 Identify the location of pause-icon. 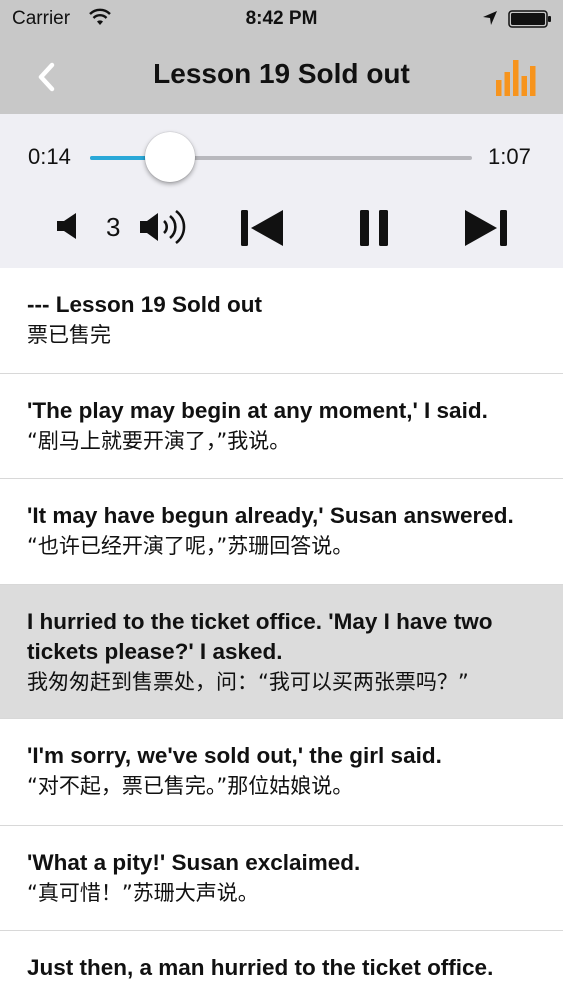
(374, 228).